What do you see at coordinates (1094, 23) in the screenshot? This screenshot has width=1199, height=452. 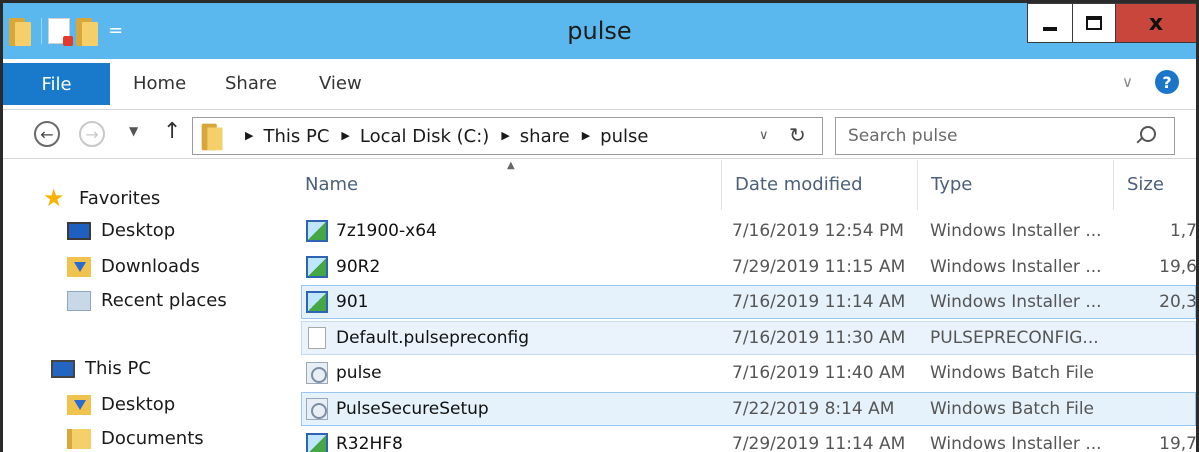 I see `maximize-button` at bounding box center [1094, 23].